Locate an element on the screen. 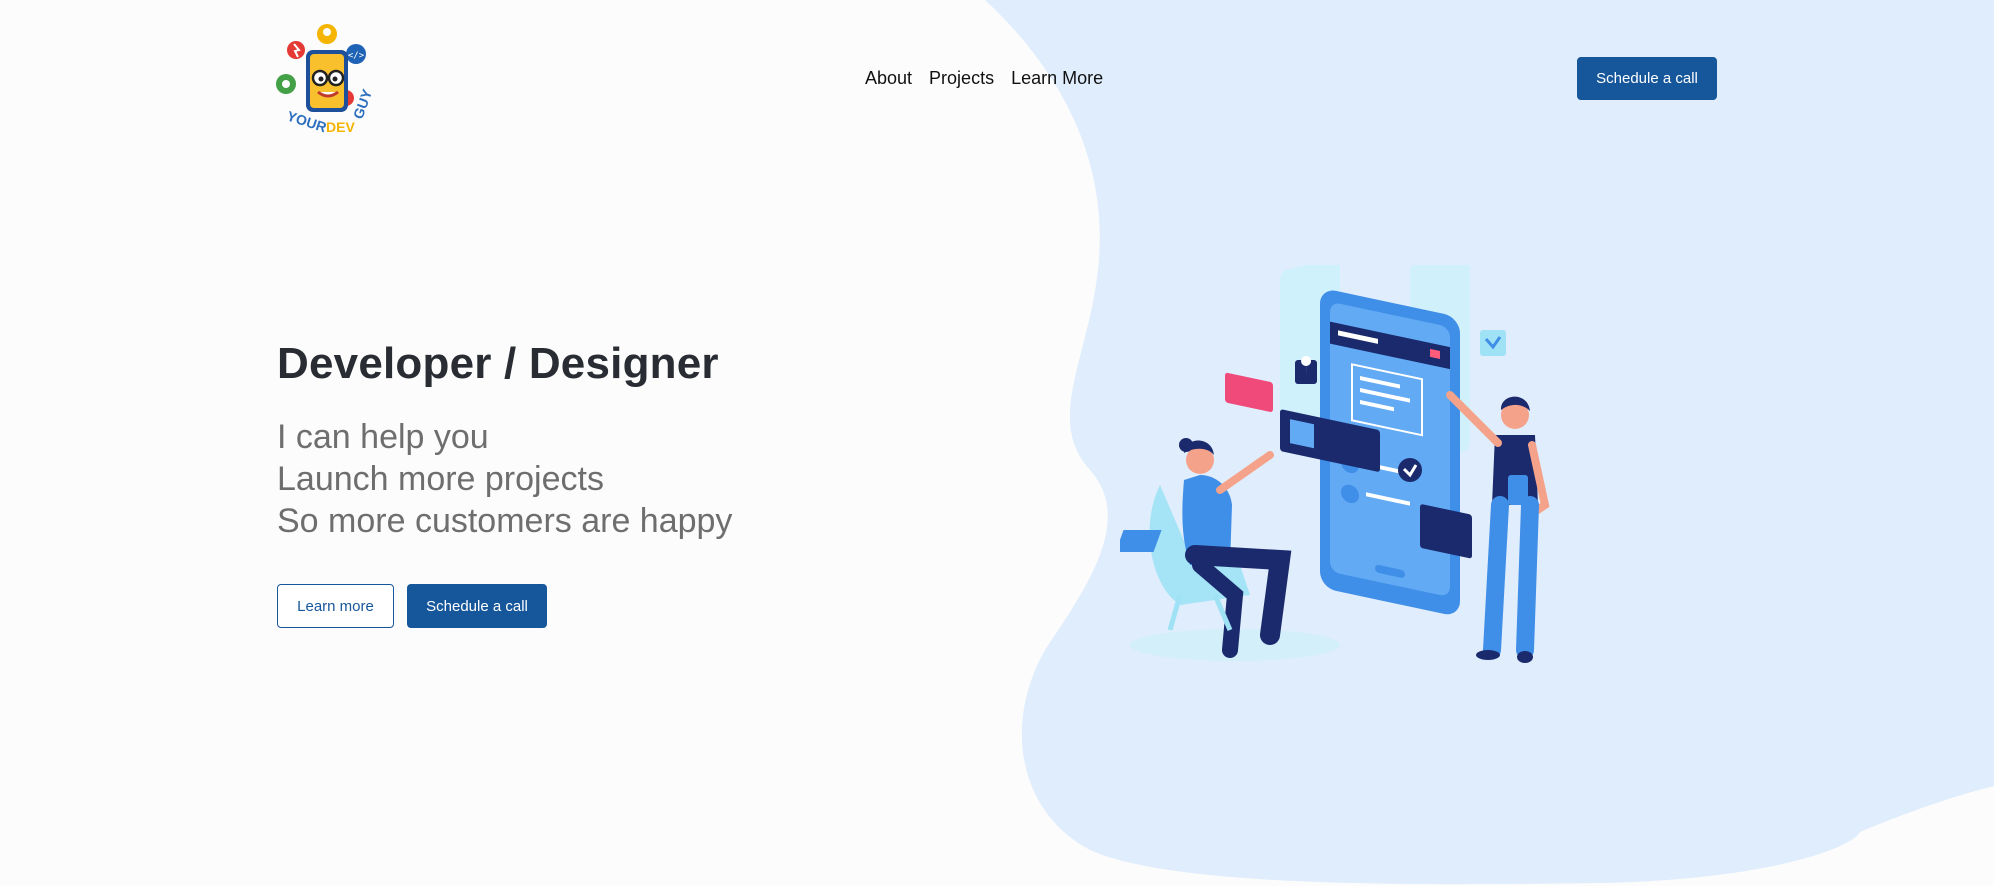 The image size is (1994, 886). hero-subtitle-line-3: So more customers are happy is located at coordinates (505, 521).